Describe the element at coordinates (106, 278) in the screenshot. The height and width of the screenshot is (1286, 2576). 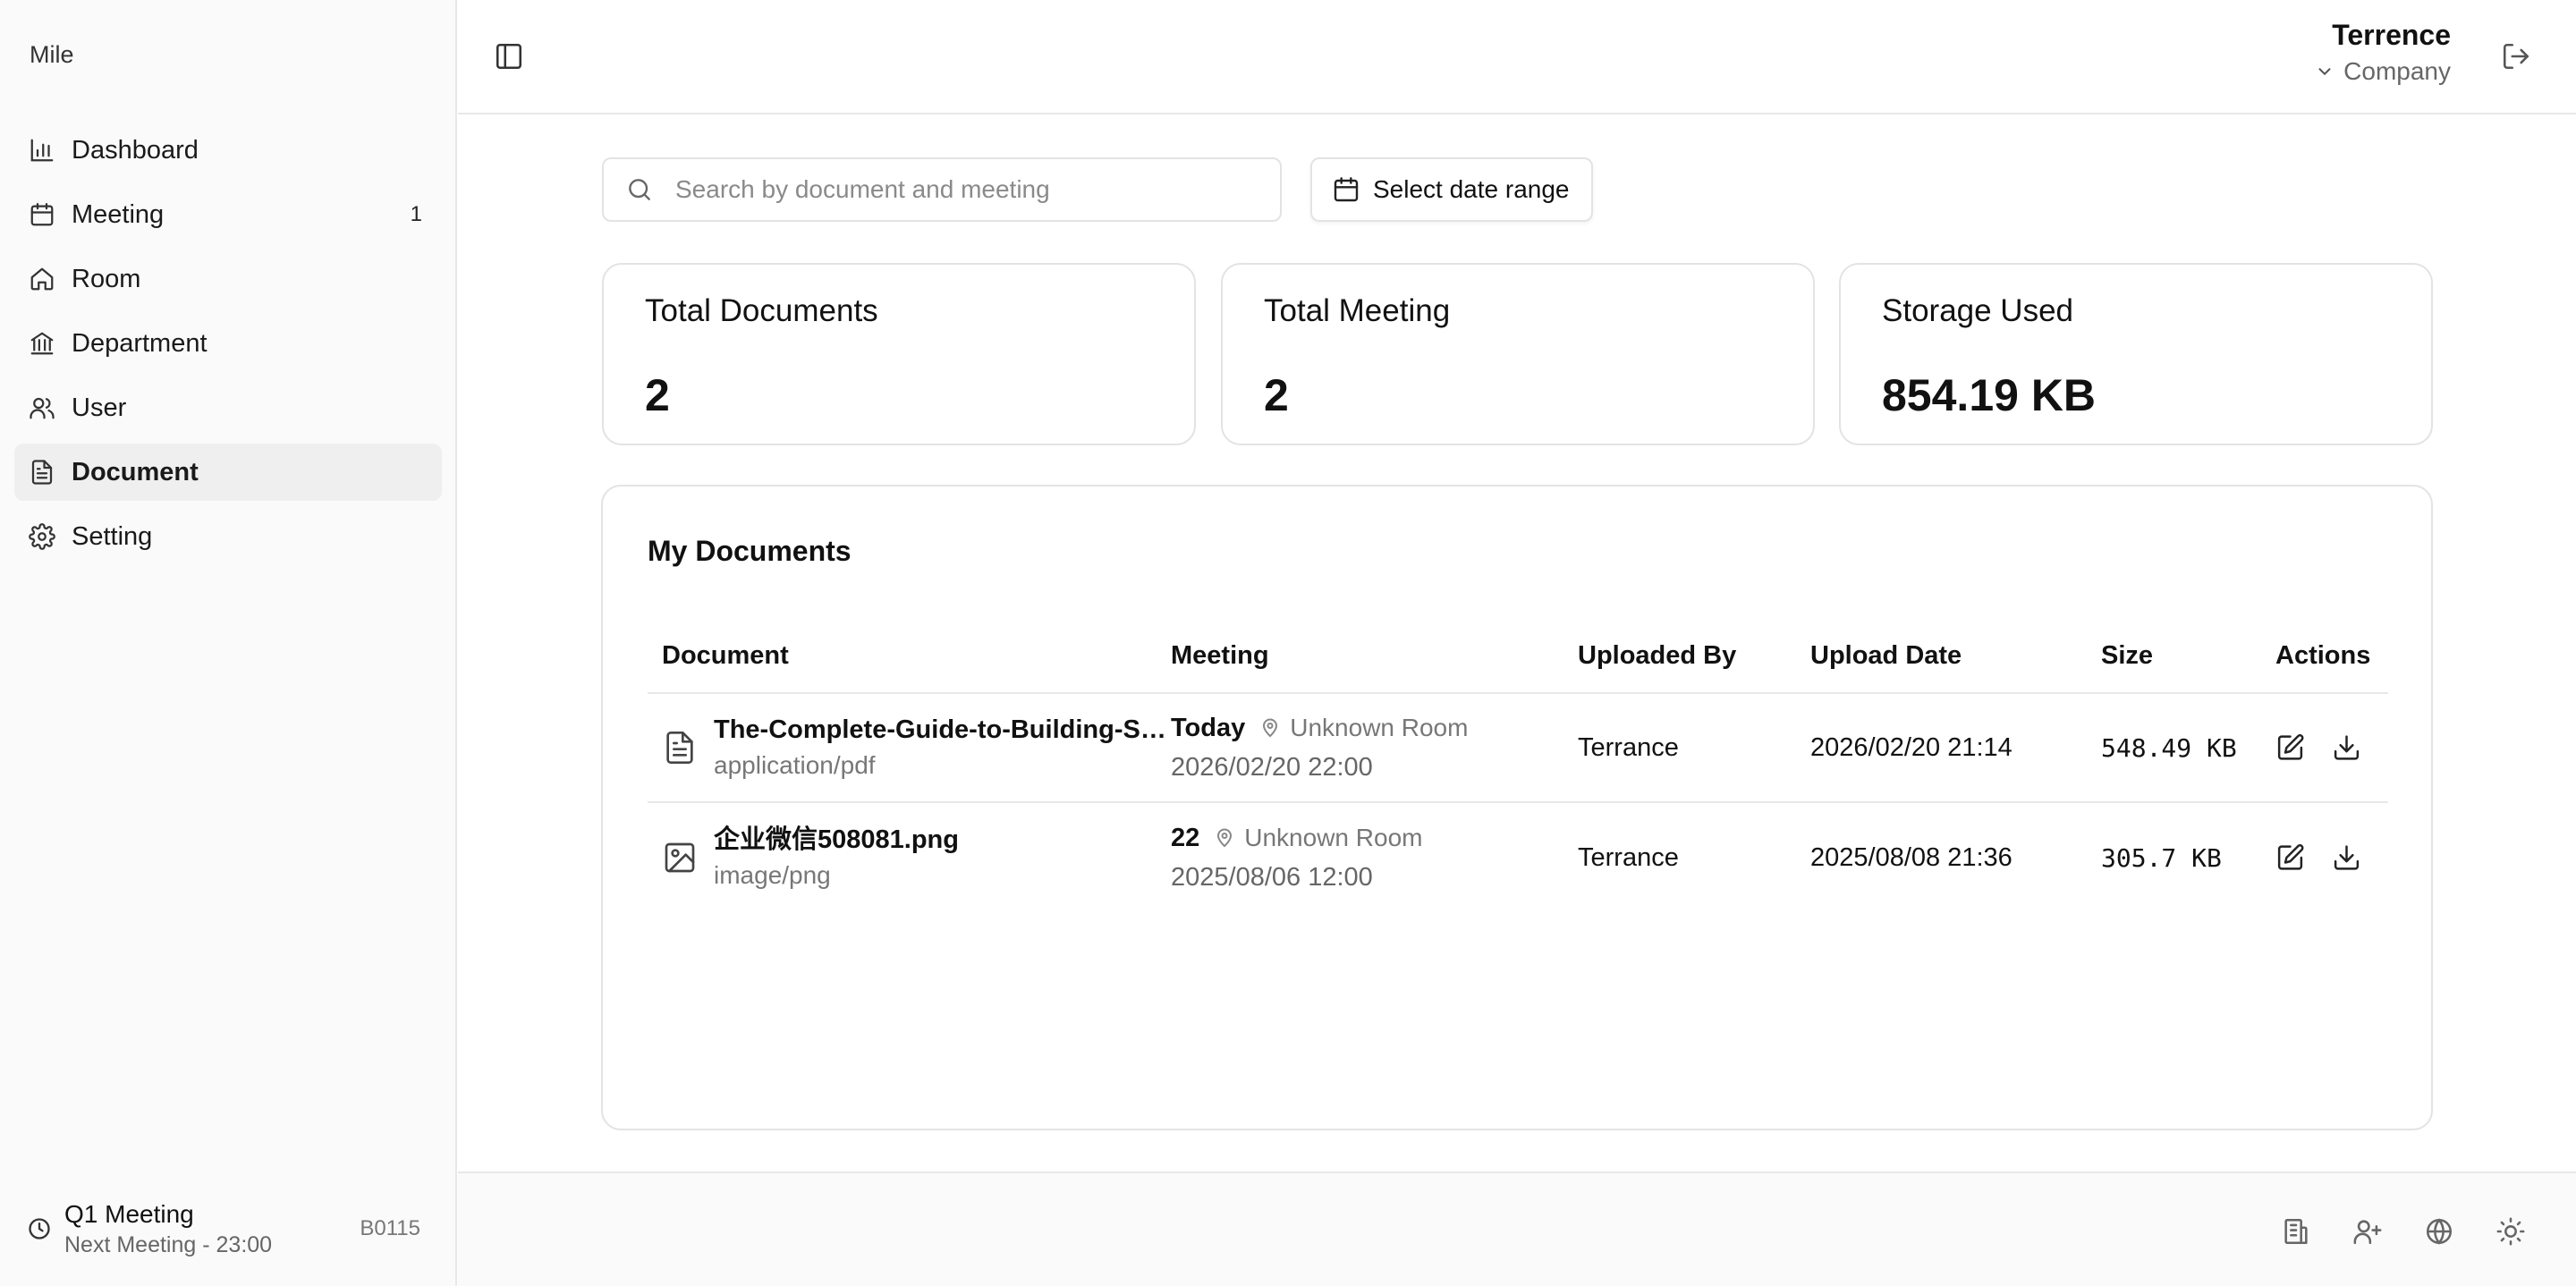
I see `sidebar-item-label: Room` at that location.